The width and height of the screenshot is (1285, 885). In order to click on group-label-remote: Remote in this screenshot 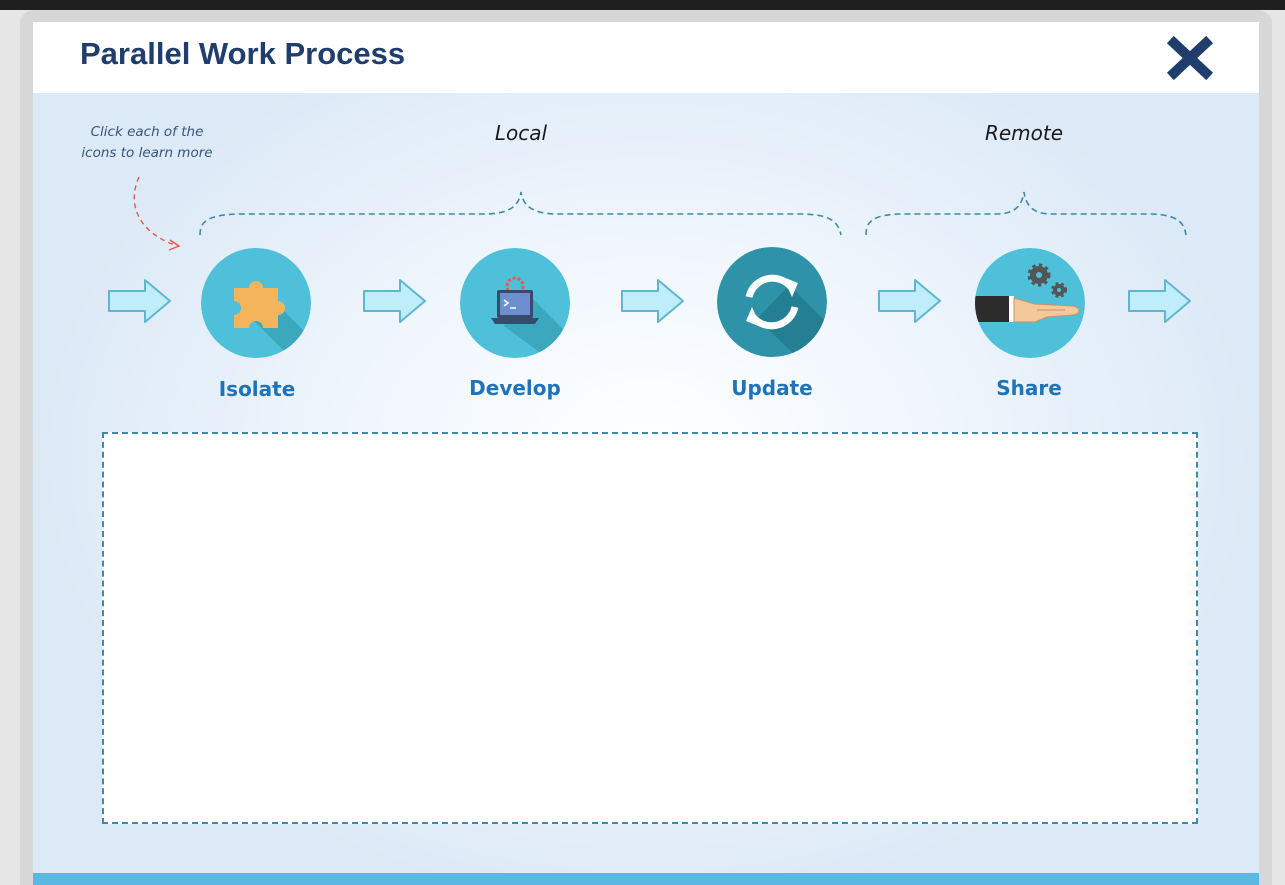, I will do `click(1024, 133)`.